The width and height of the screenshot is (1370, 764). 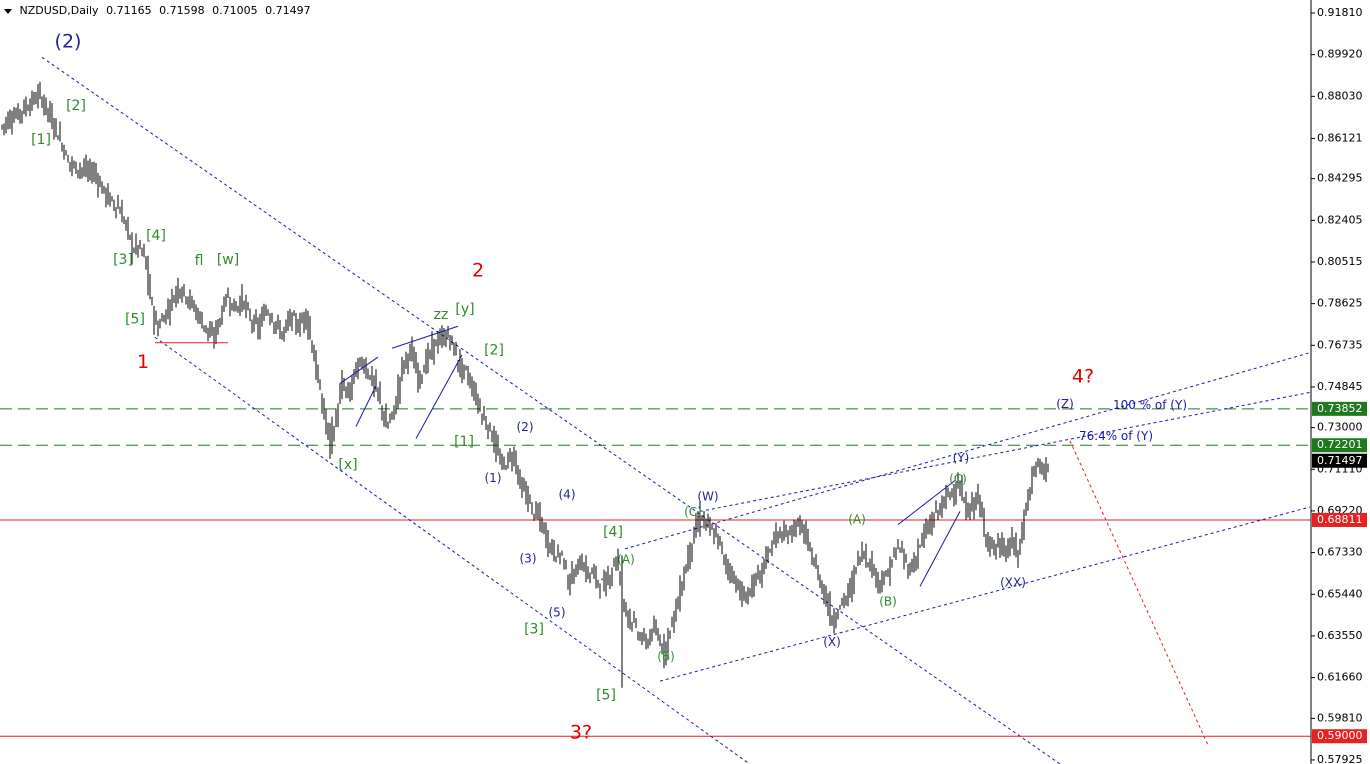 I want to click on wave-label-29: (B), so click(x=888, y=601).